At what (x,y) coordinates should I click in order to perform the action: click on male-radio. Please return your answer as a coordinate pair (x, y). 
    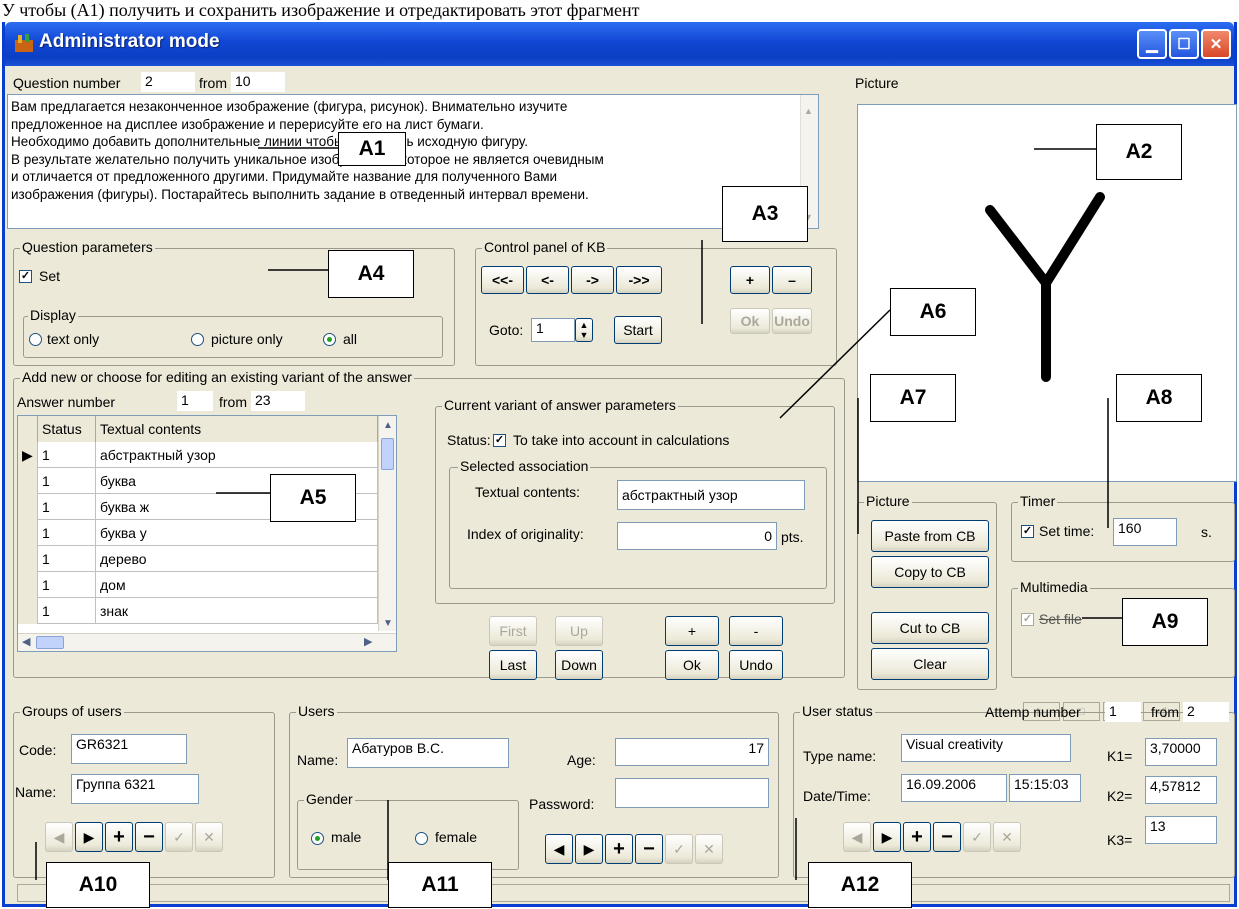
    Looking at the image, I should click on (317, 838).